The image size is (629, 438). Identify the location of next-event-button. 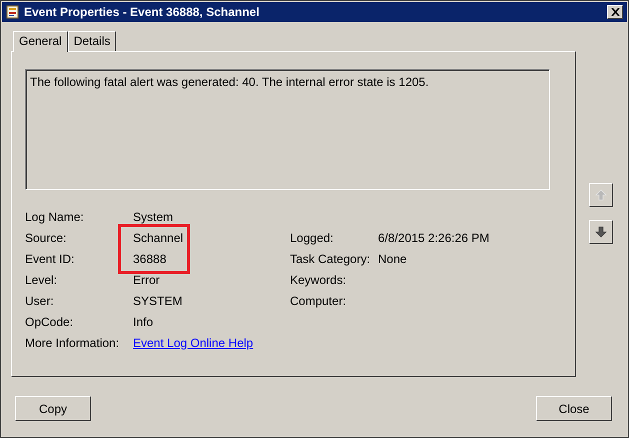
(601, 232).